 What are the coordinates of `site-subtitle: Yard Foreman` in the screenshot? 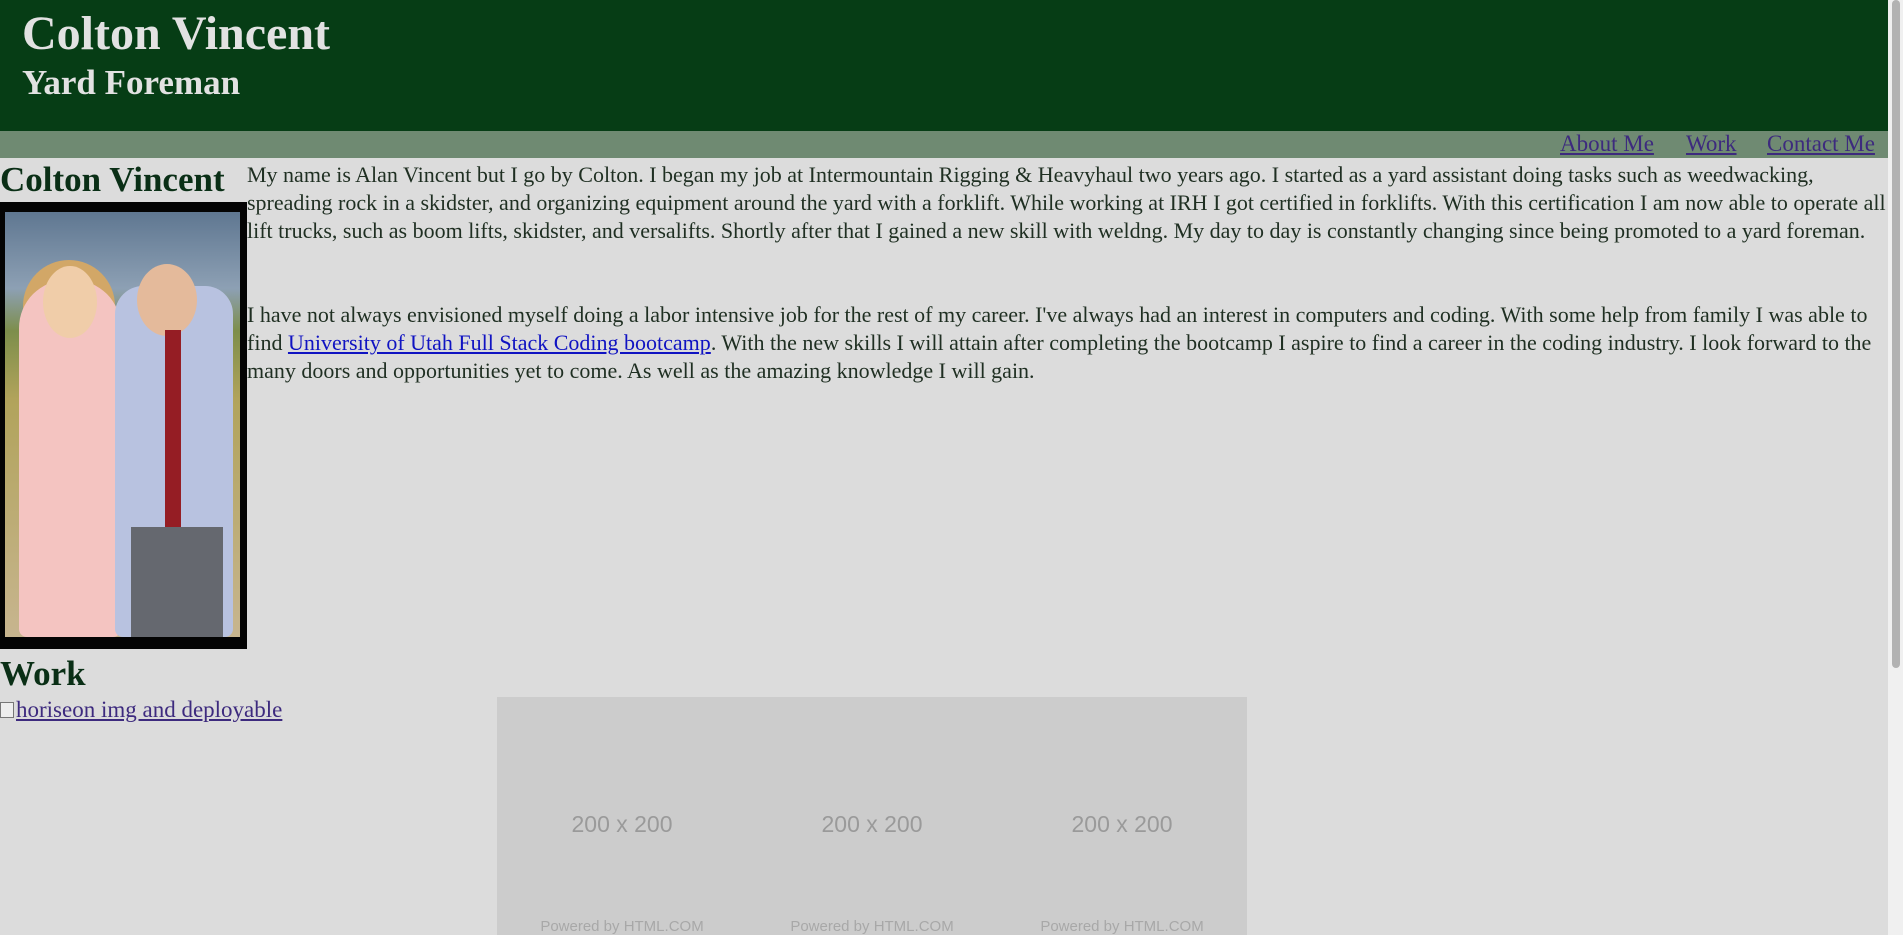 It's located at (131, 82).